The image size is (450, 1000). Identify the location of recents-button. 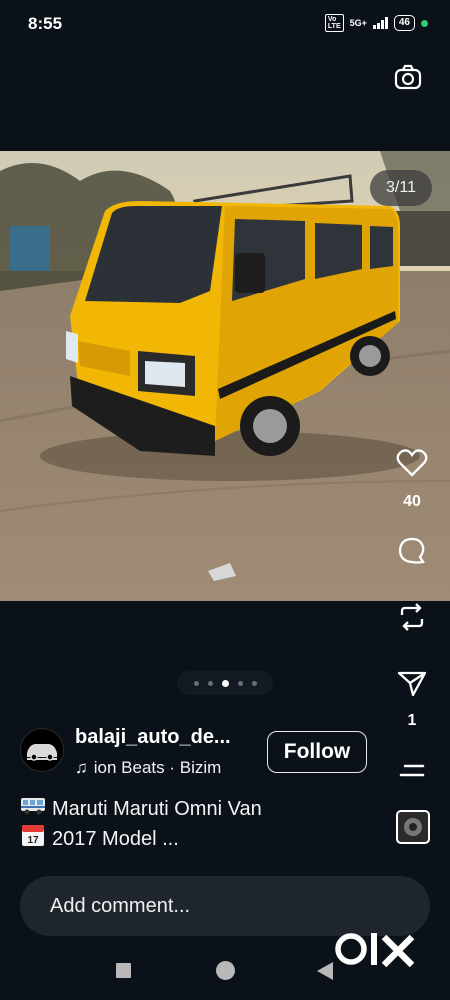
(123, 970).